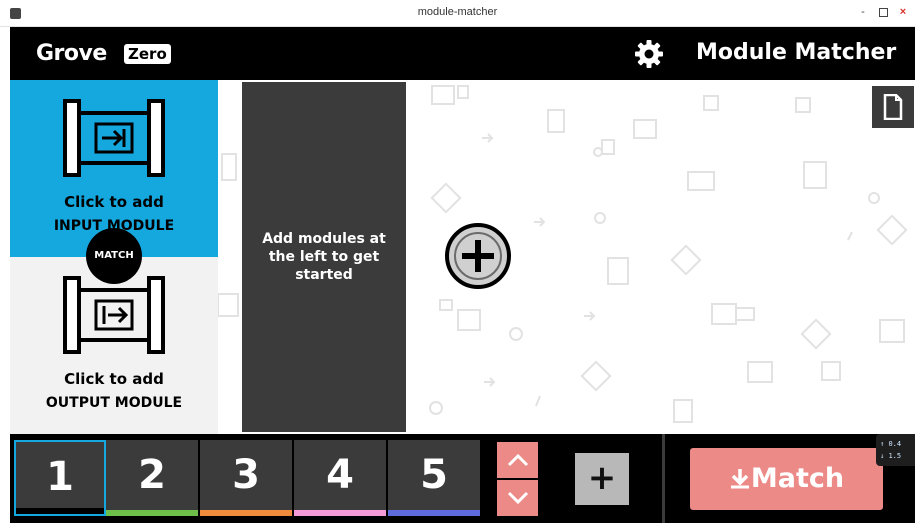 The width and height of the screenshot is (915, 523). I want to click on net-download: 1.5, so click(895, 456).